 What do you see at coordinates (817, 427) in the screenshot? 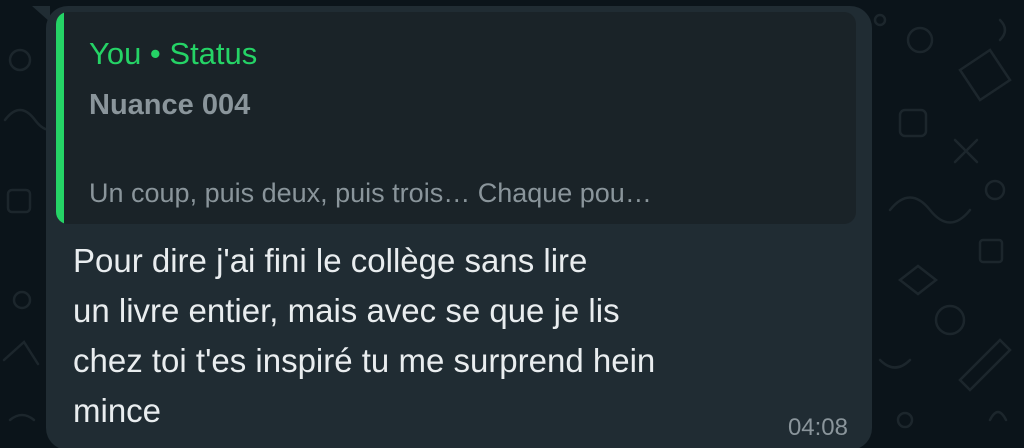
I see `message-timestamp: 04:08` at bounding box center [817, 427].